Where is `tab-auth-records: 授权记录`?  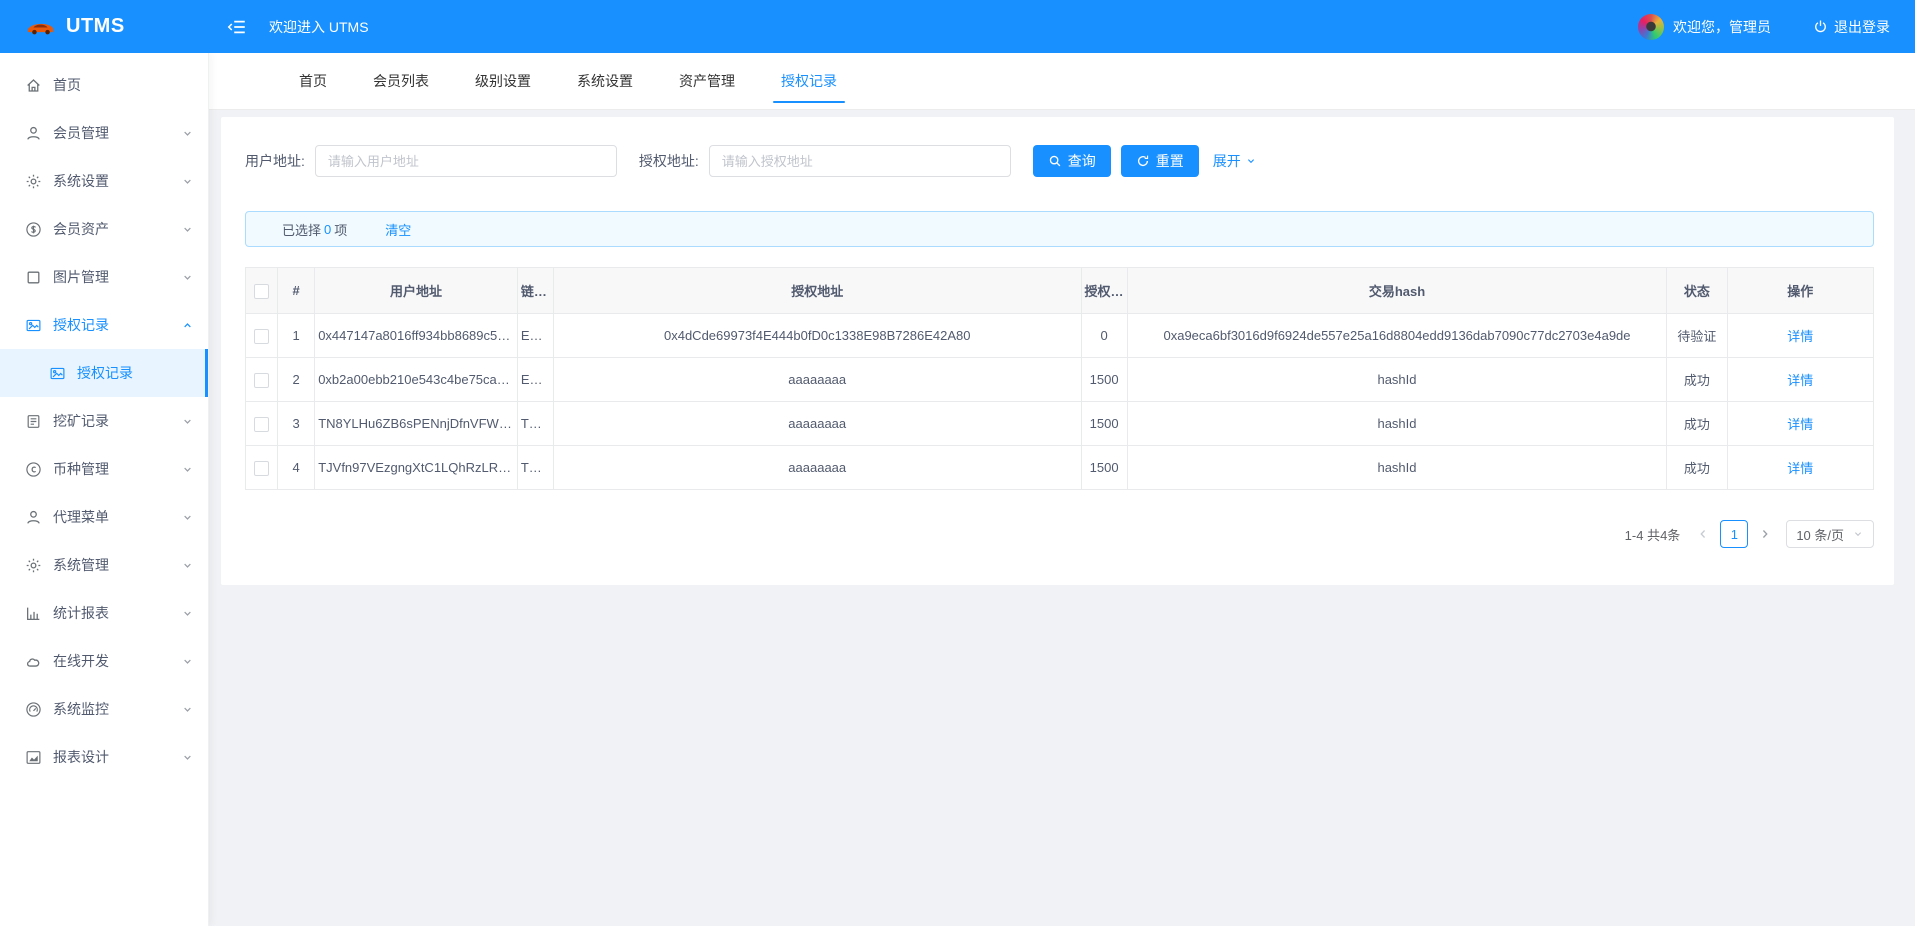 tab-auth-records: 授权记录 is located at coordinates (809, 81).